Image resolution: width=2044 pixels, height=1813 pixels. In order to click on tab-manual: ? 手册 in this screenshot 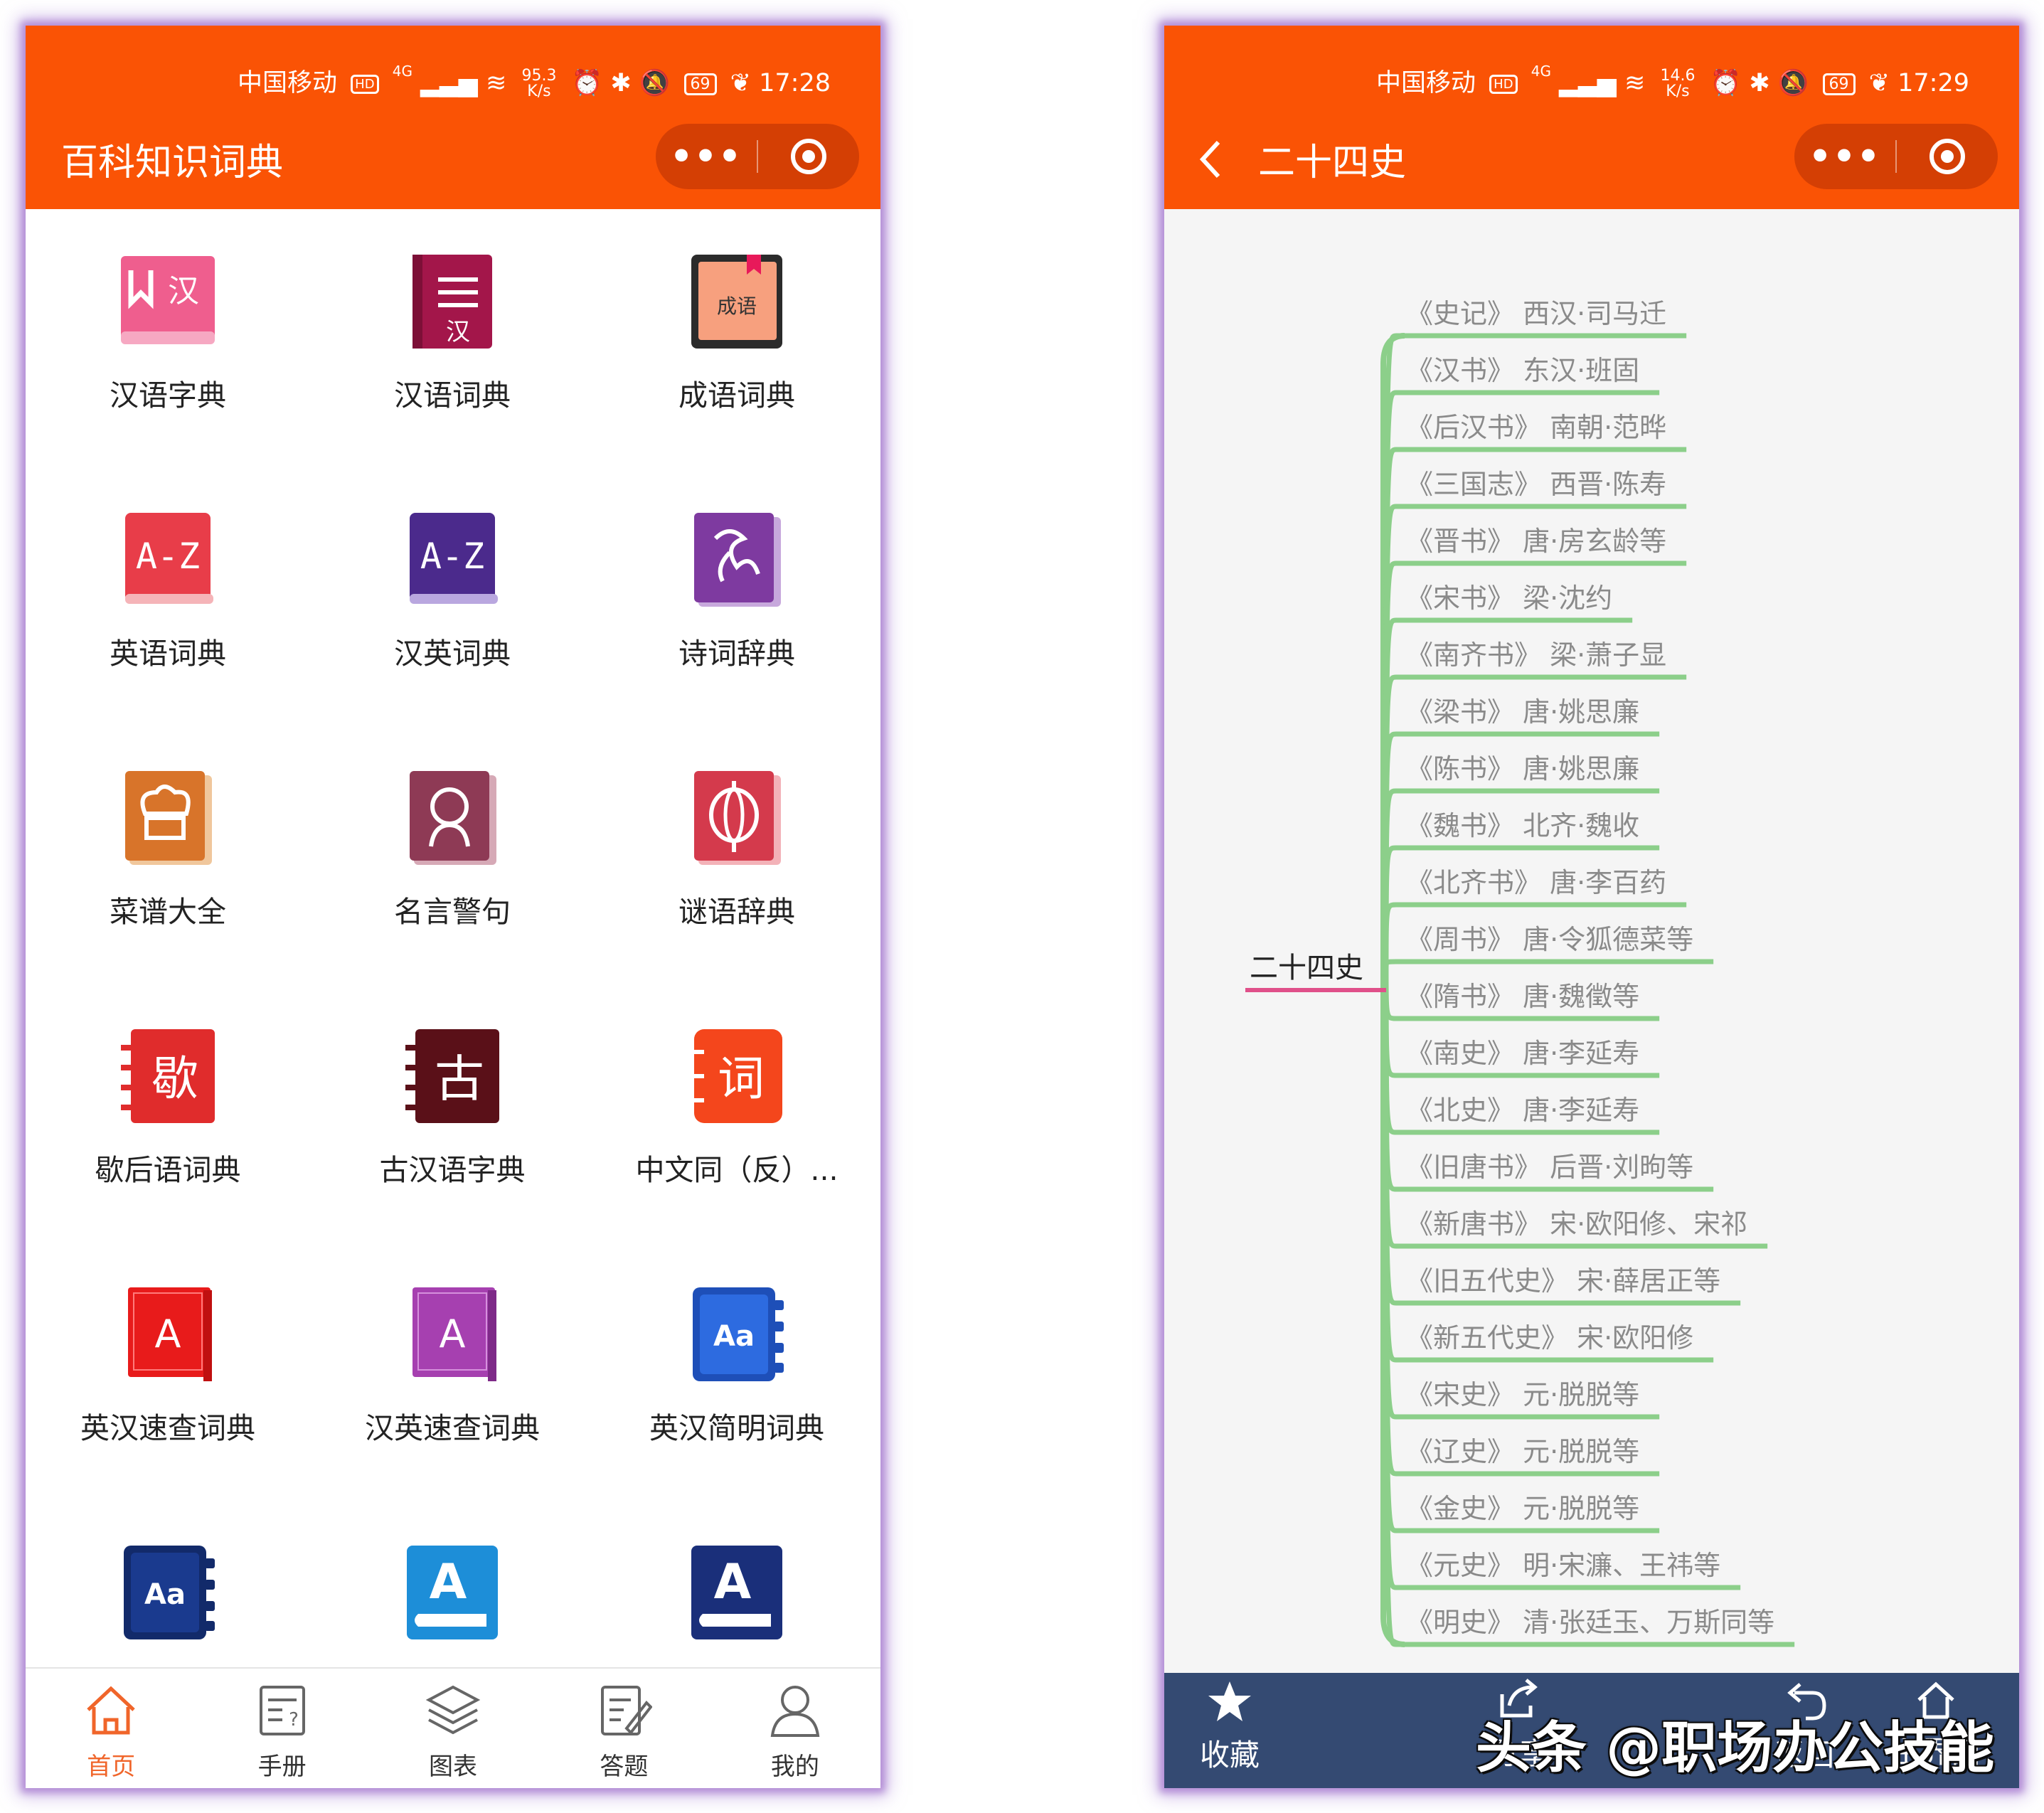, I will do `click(281, 1728)`.